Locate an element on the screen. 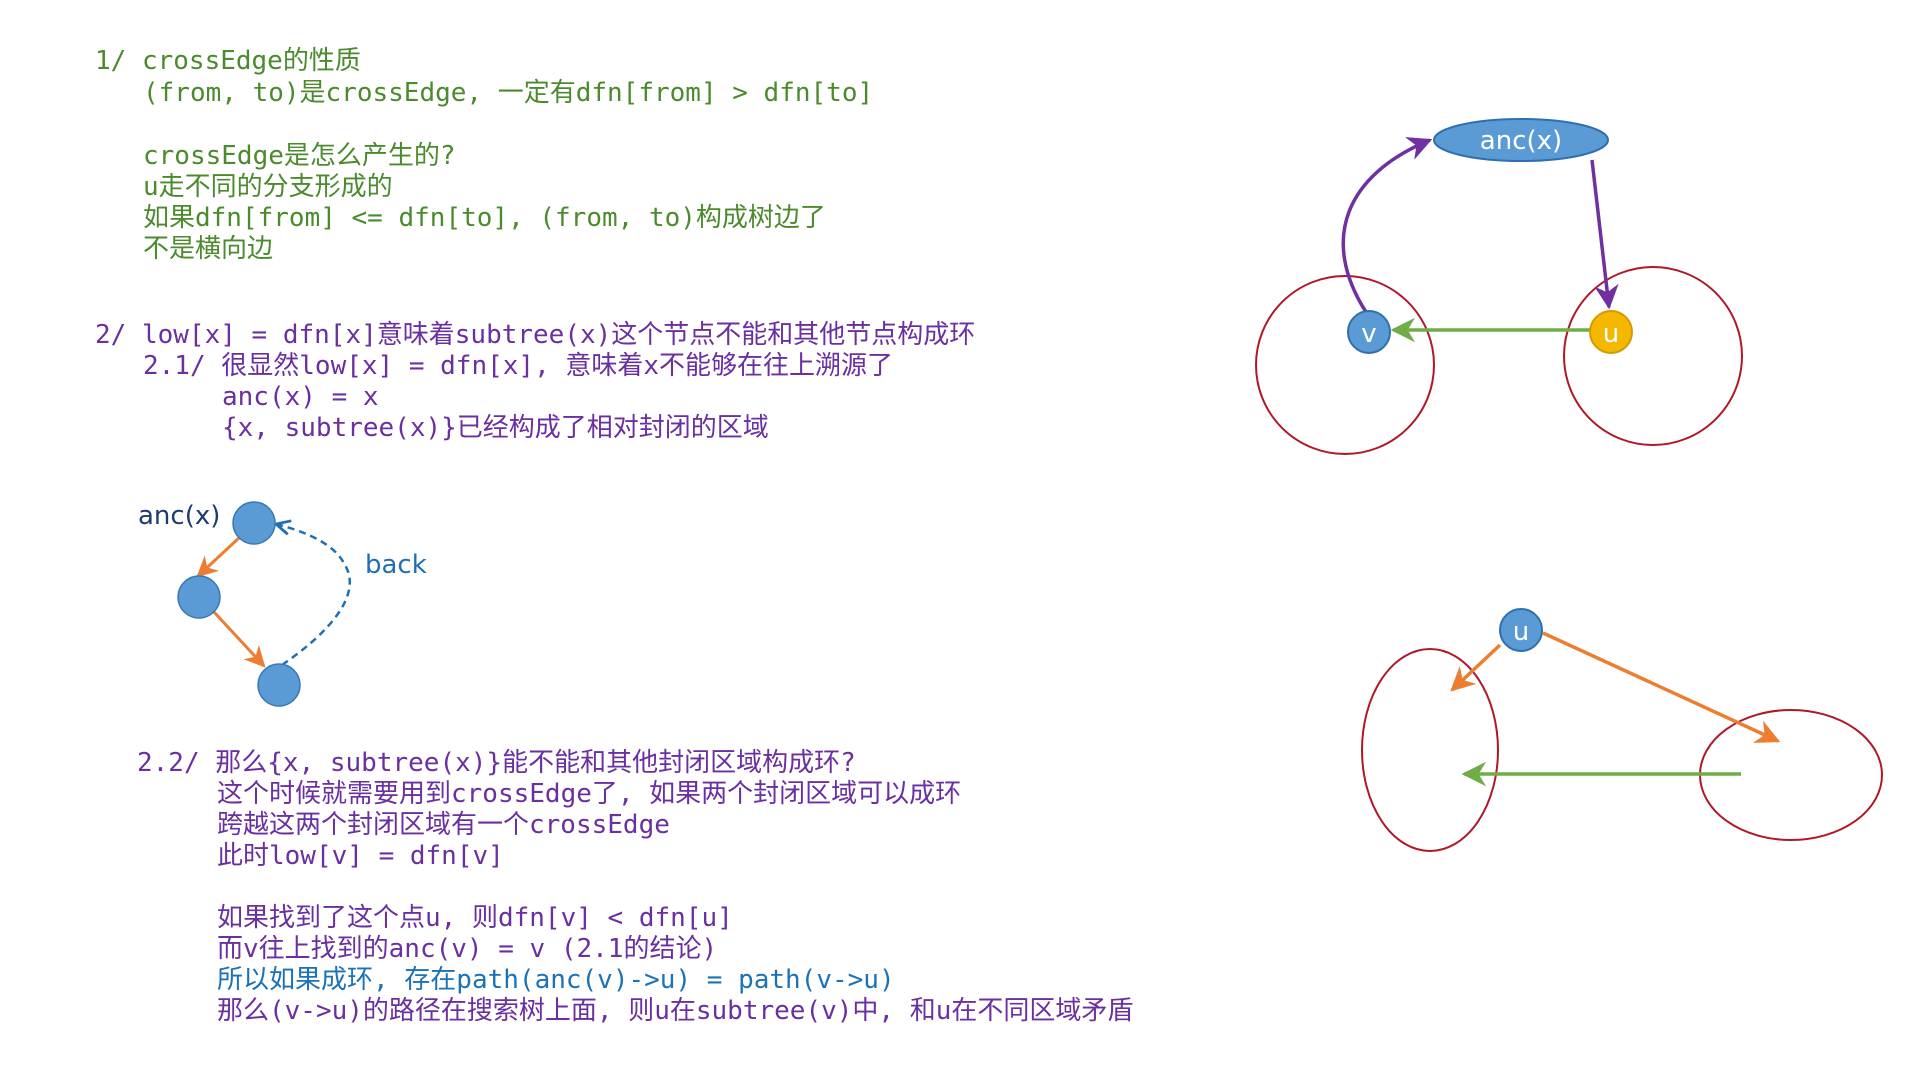  region-left is located at coordinates (1430, 750).